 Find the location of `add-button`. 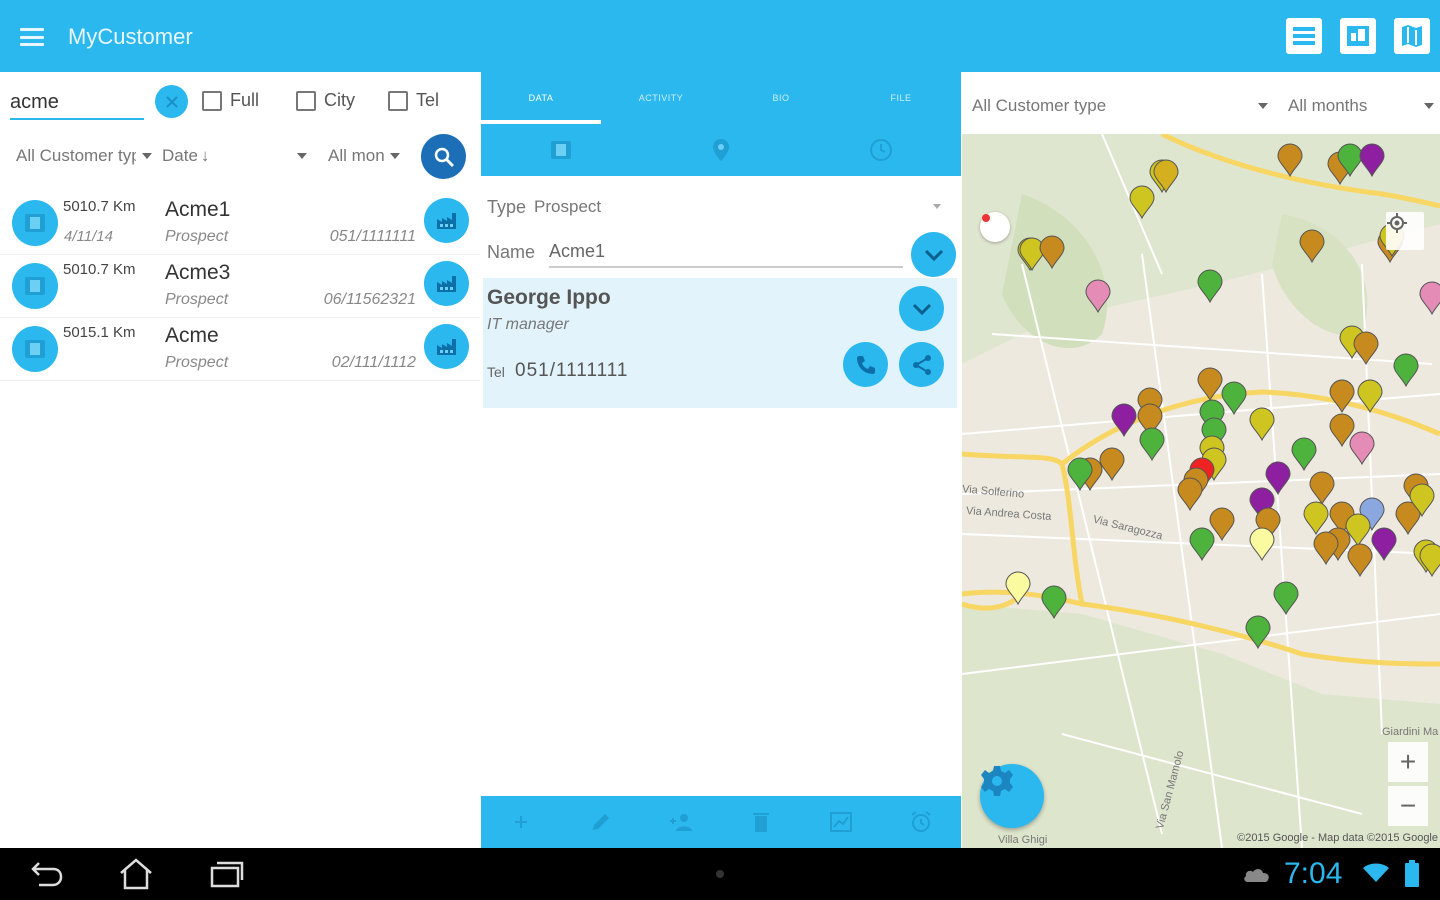

add-button is located at coordinates (521, 822).